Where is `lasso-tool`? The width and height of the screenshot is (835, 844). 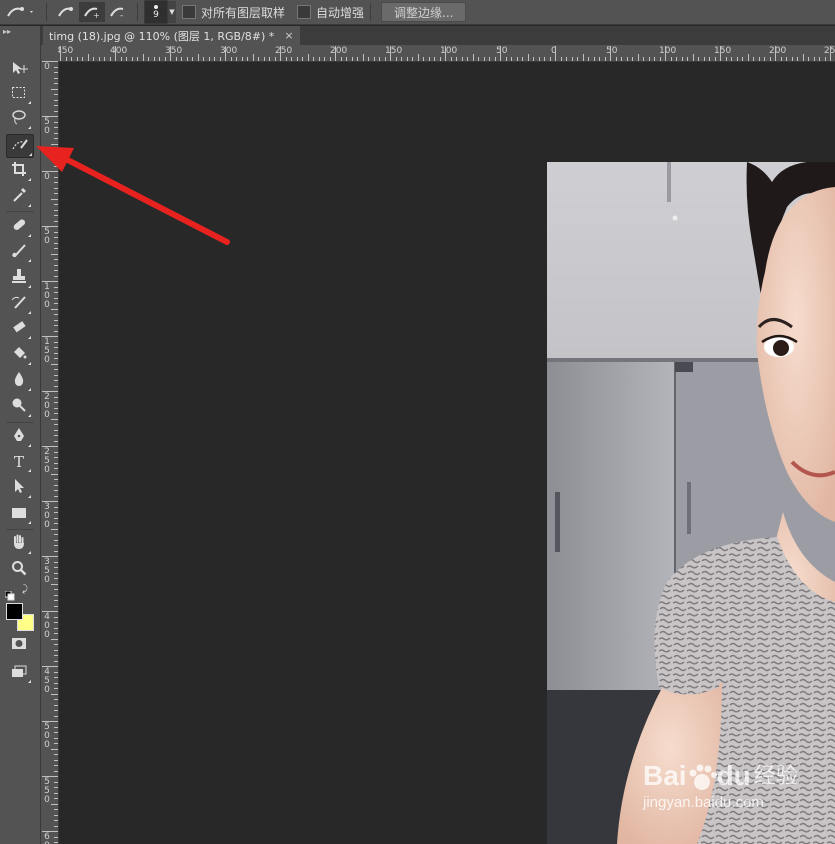
lasso-tool is located at coordinates (19, 119).